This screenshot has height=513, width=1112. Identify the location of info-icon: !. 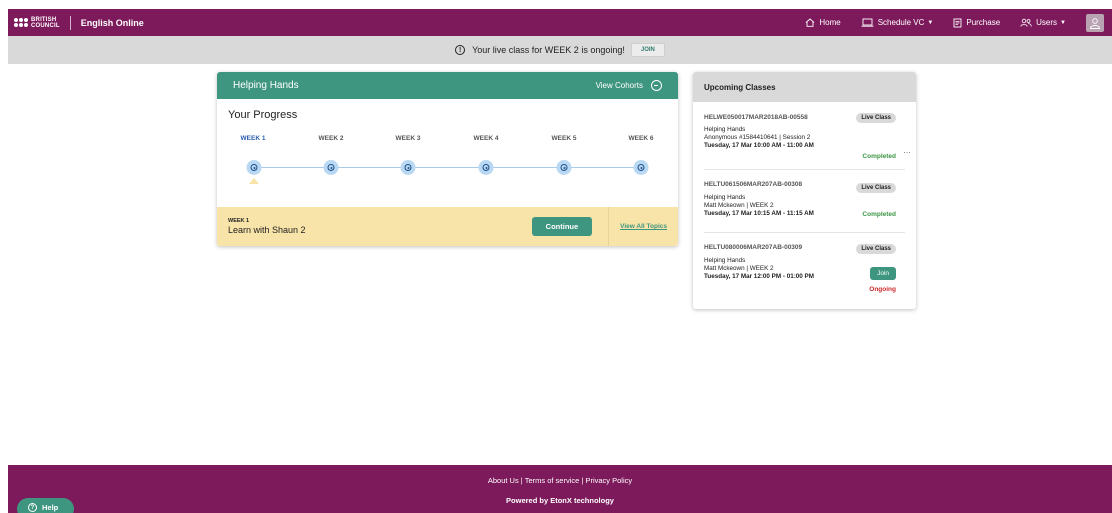
(460, 50).